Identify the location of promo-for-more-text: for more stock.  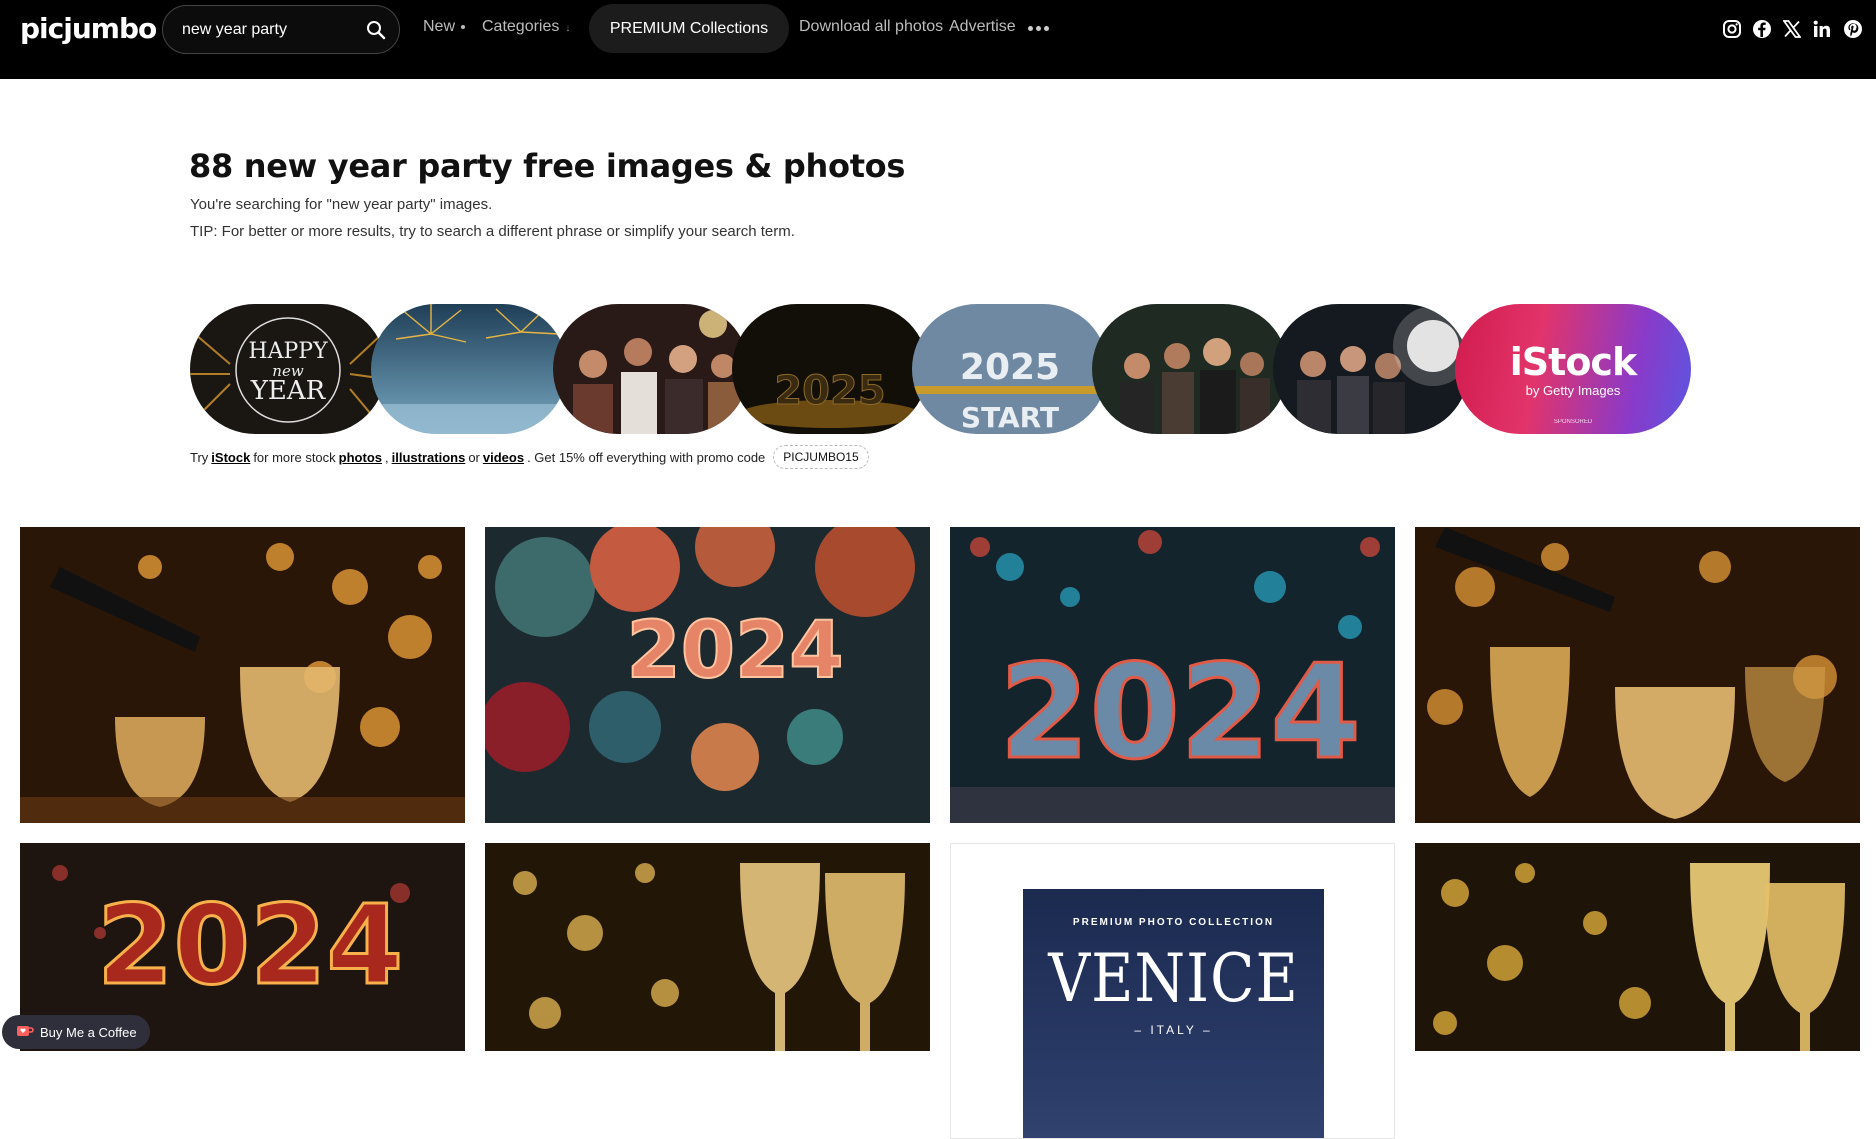
(294, 457).